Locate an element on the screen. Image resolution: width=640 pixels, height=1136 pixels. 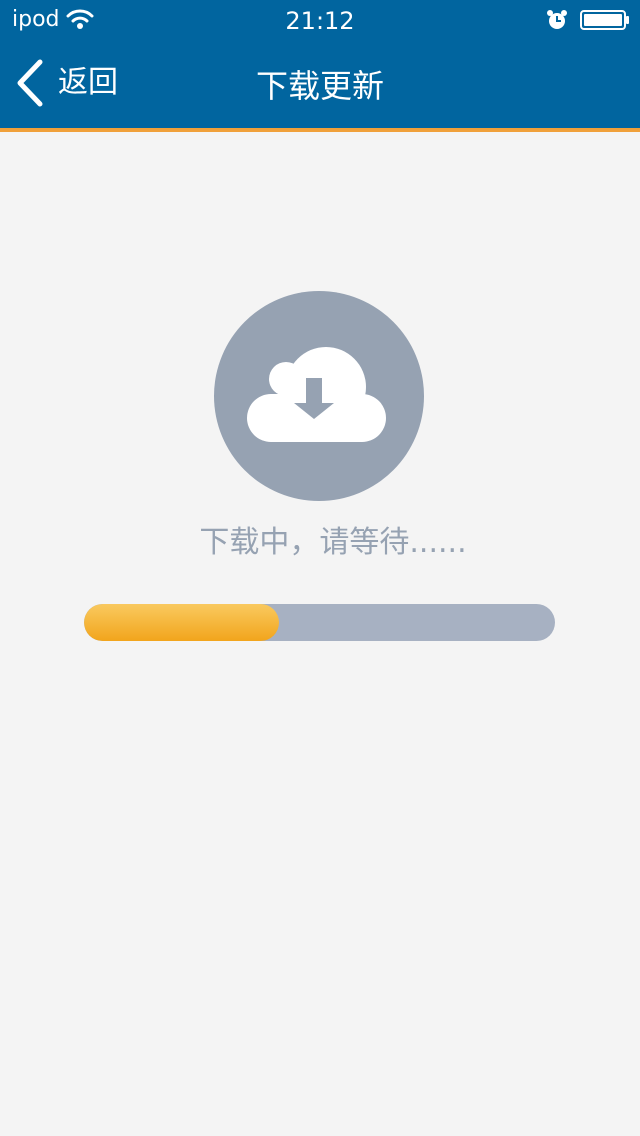
download-progress-bar is located at coordinates (319, 622).